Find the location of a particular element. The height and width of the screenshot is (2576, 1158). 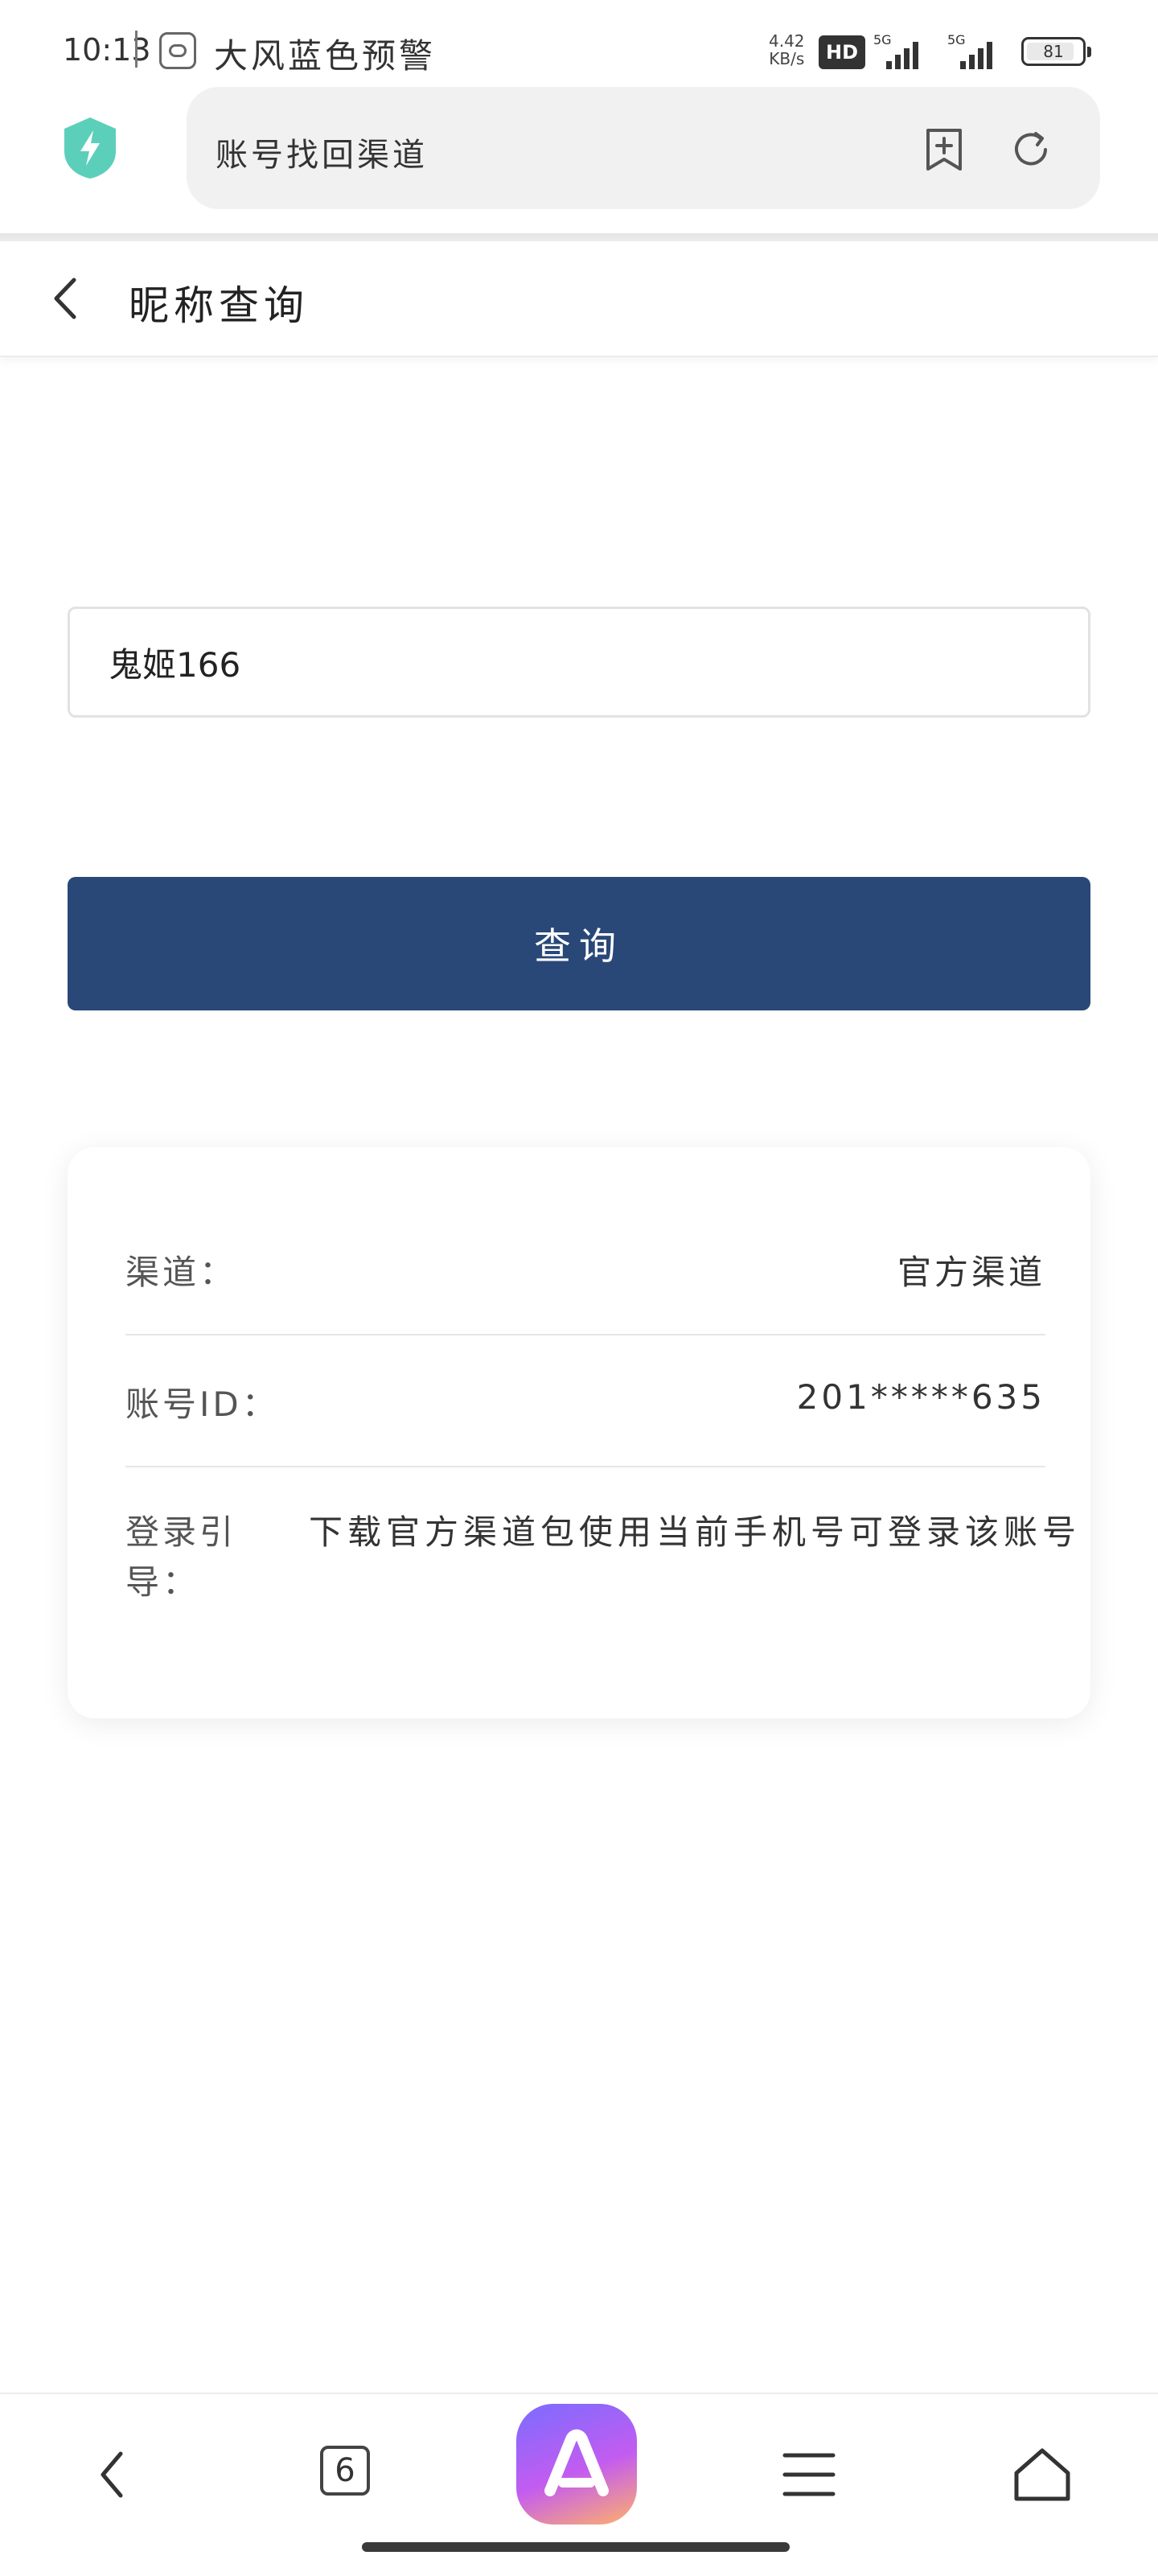

home-icon is located at coordinates (1042, 2474).